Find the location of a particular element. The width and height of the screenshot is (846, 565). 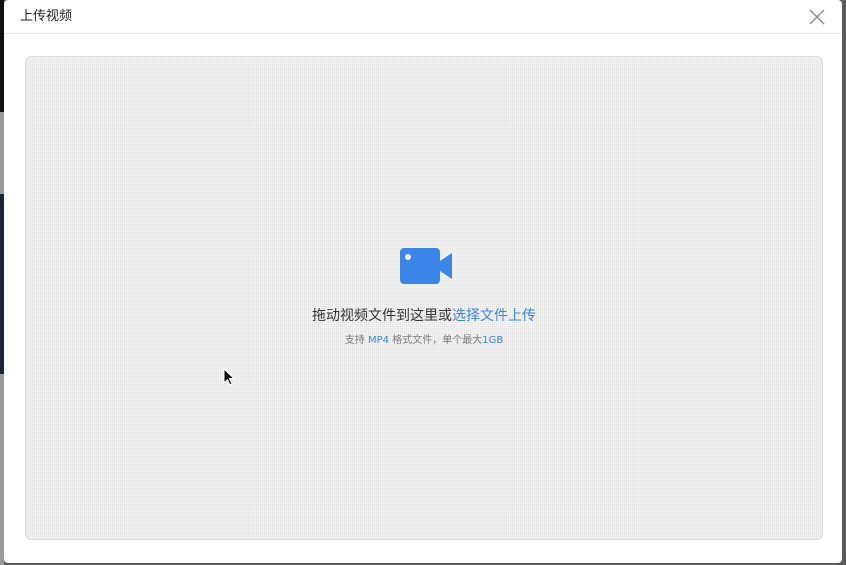

hint-format: MP4 is located at coordinates (378, 340).